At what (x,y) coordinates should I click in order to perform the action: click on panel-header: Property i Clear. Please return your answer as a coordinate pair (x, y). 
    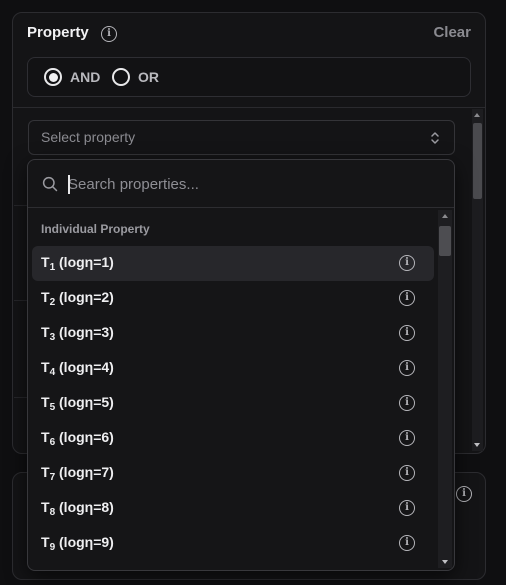
    Looking at the image, I should click on (249, 34).